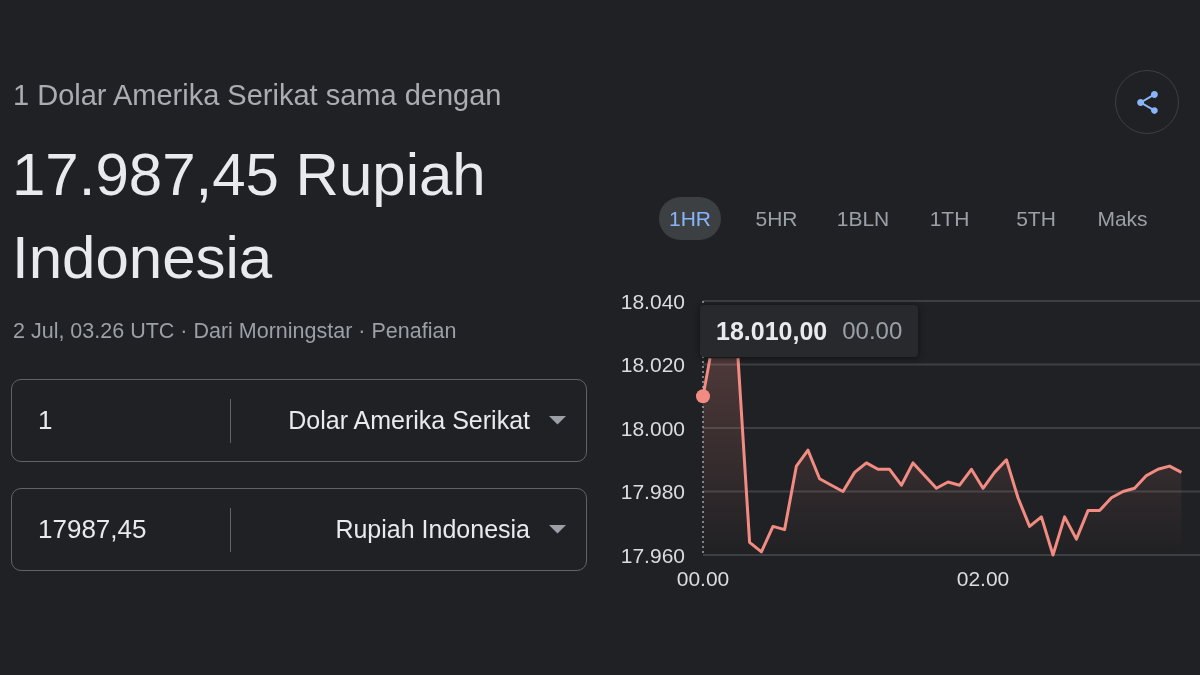  I want to click on range-tab: Maks, so click(1122, 218).